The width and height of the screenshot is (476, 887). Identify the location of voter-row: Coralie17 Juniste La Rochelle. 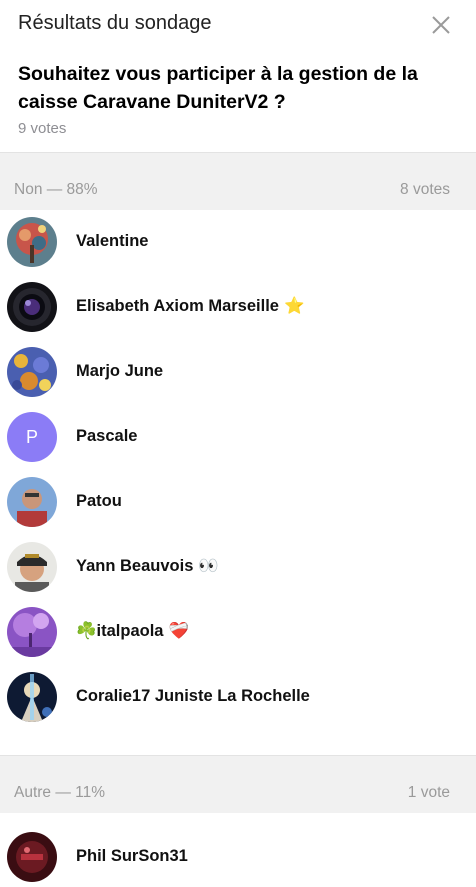
(238, 697).